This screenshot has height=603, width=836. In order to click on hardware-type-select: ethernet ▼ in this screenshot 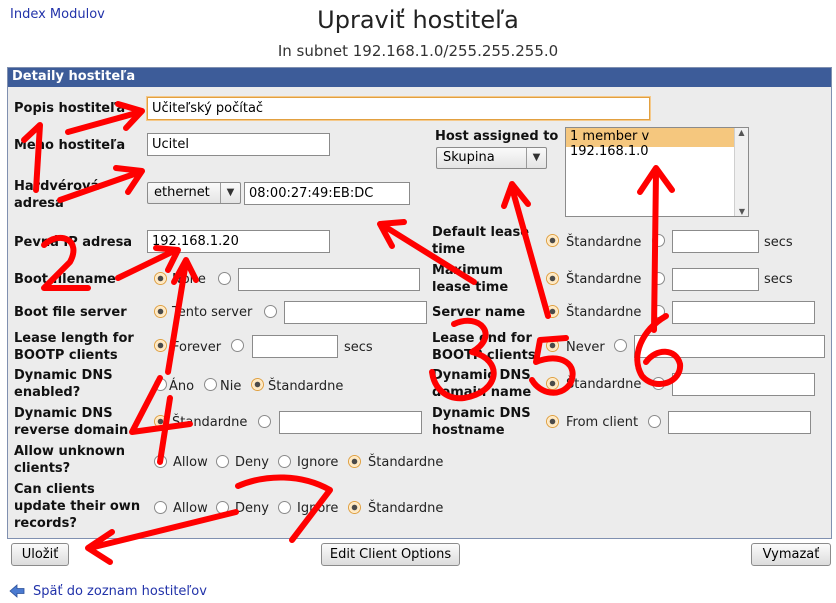, I will do `click(194, 193)`.